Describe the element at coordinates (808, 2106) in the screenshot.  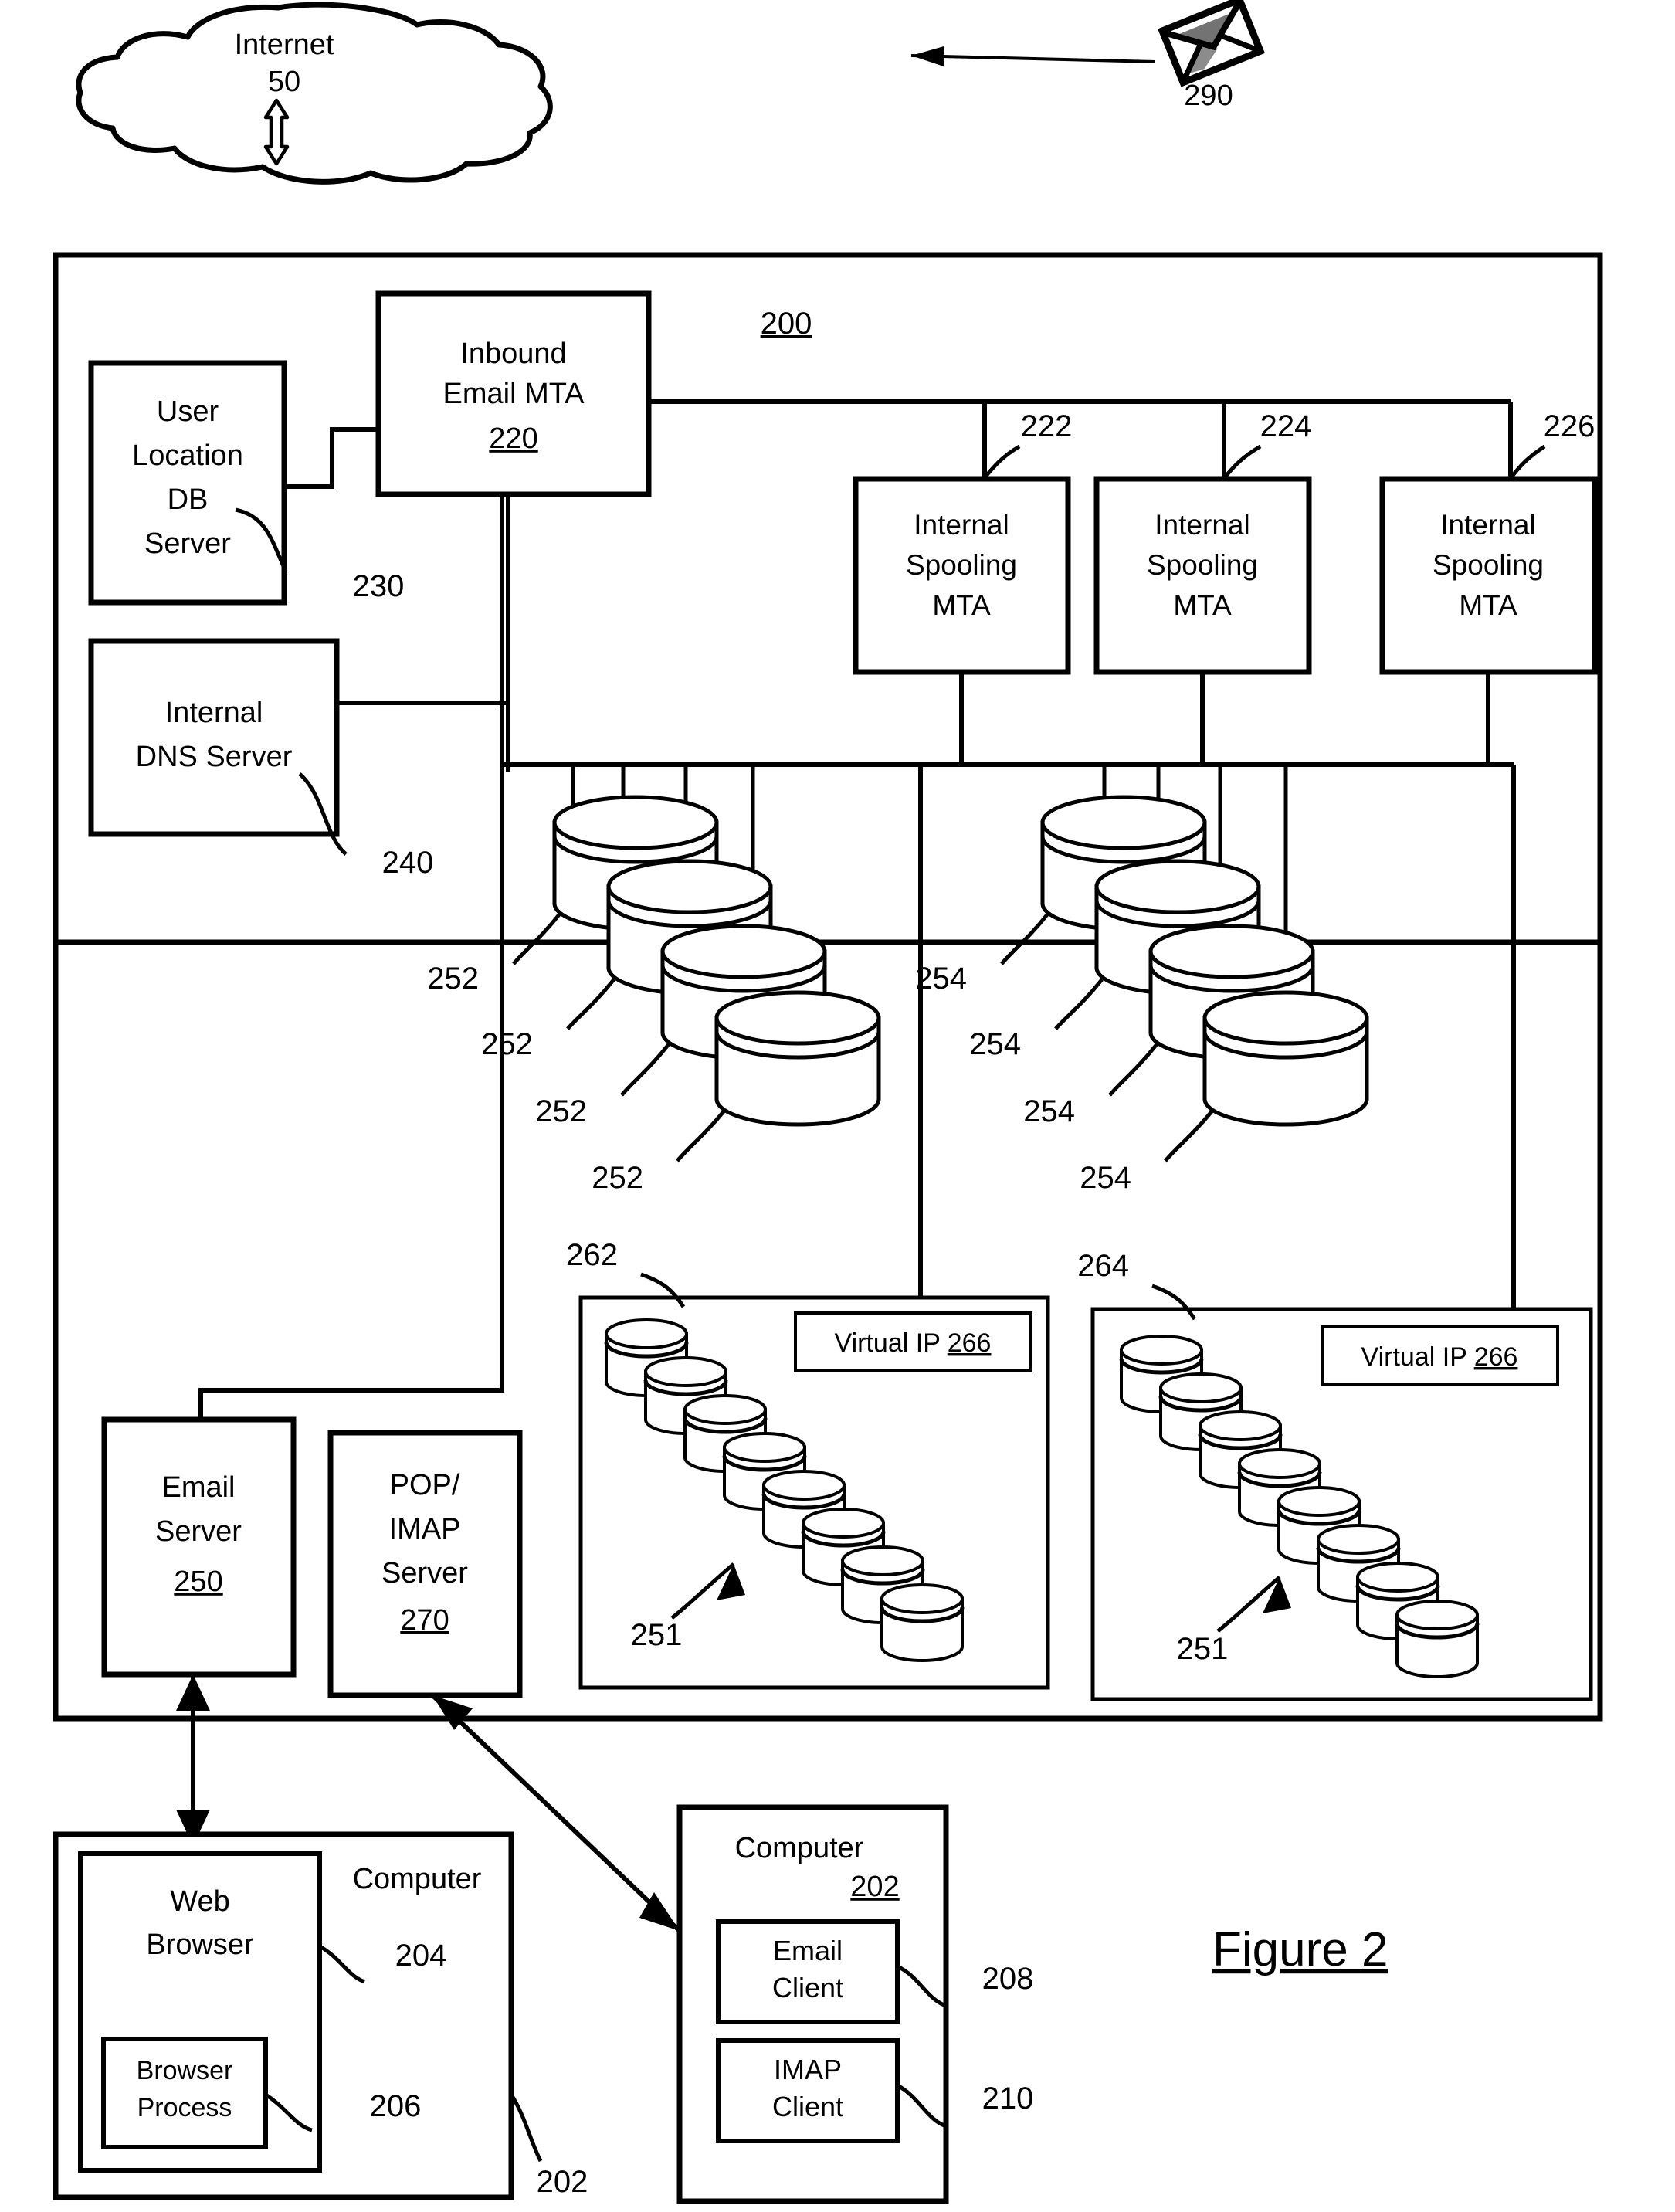
I see `imap-client-line2: Client` at that location.